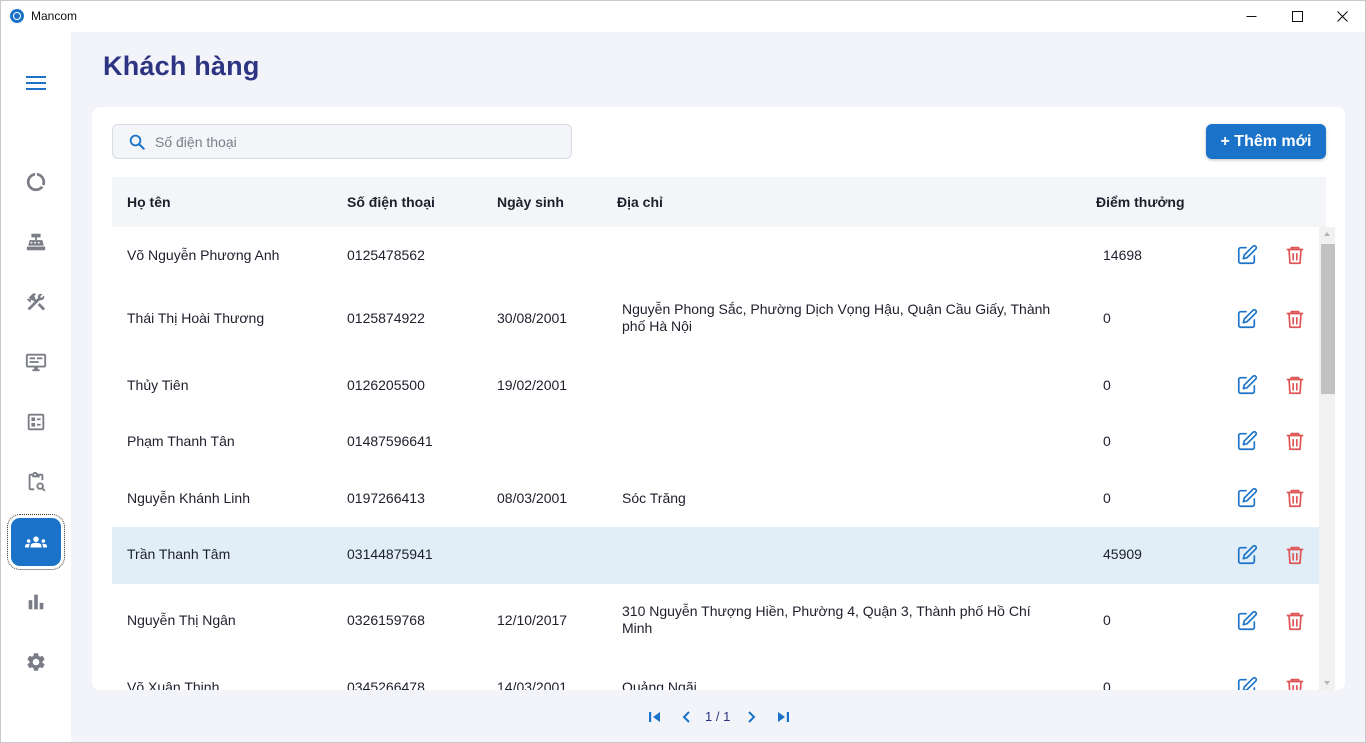 This screenshot has height=743, width=1366. What do you see at coordinates (655, 717) in the screenshot?
I see `first-page-button` at bounding box center [655, 717].